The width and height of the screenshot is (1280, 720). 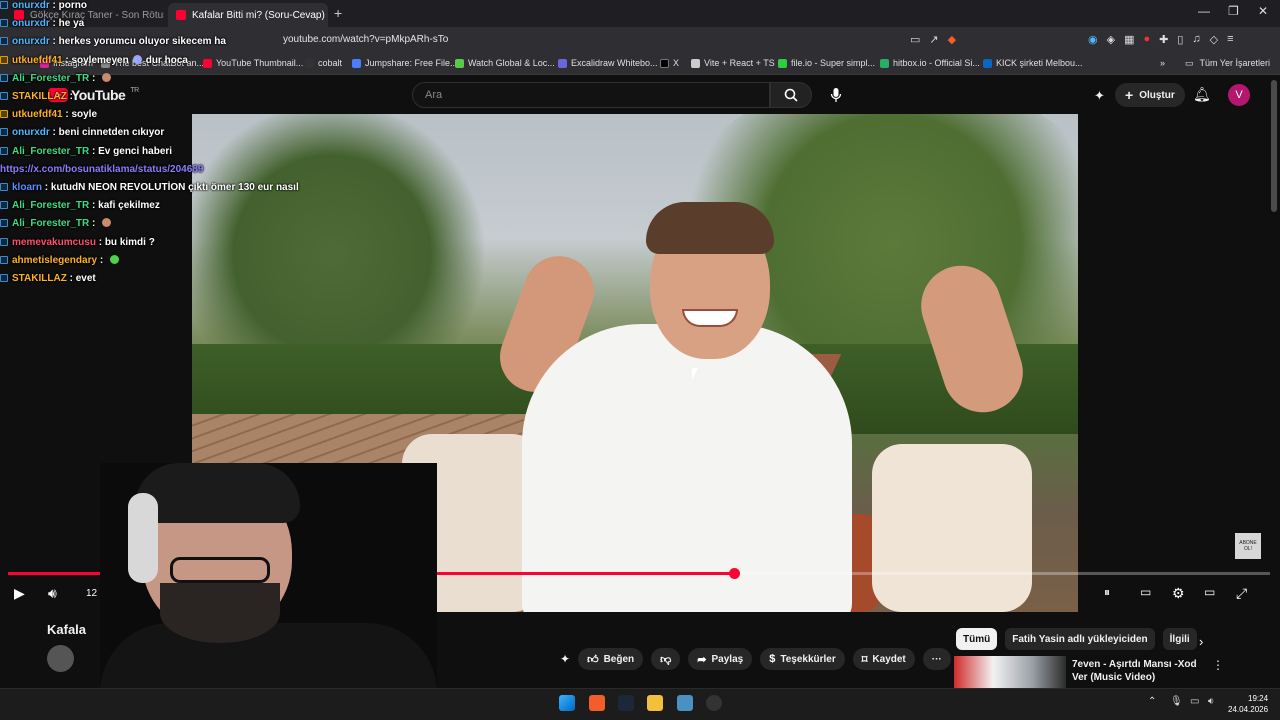 What do you see at coordinates (1201, 641) in the screenshot?
I see `chevron-right-icon: ›` at bounding box center [1201, 641].